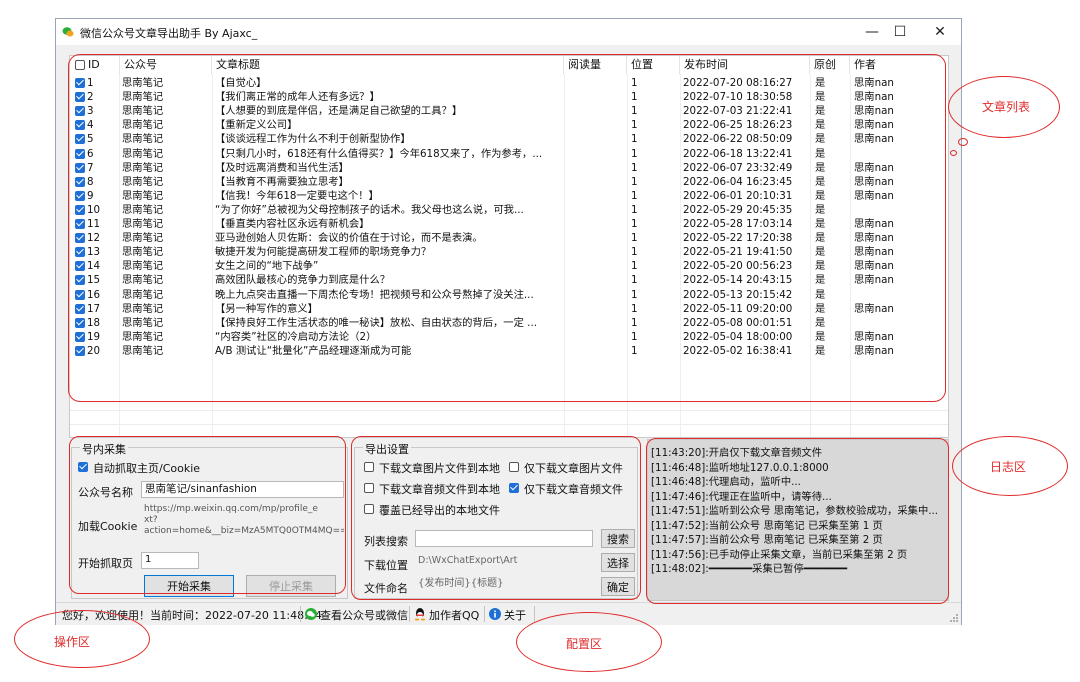 Image resolution: width=1080 pixels, height=682 pixels. What do you see at coordinates (454, 615) in the screenshot?
I see `add-author-qq-link: 加作者QQ` at bounding box center [454, 615].